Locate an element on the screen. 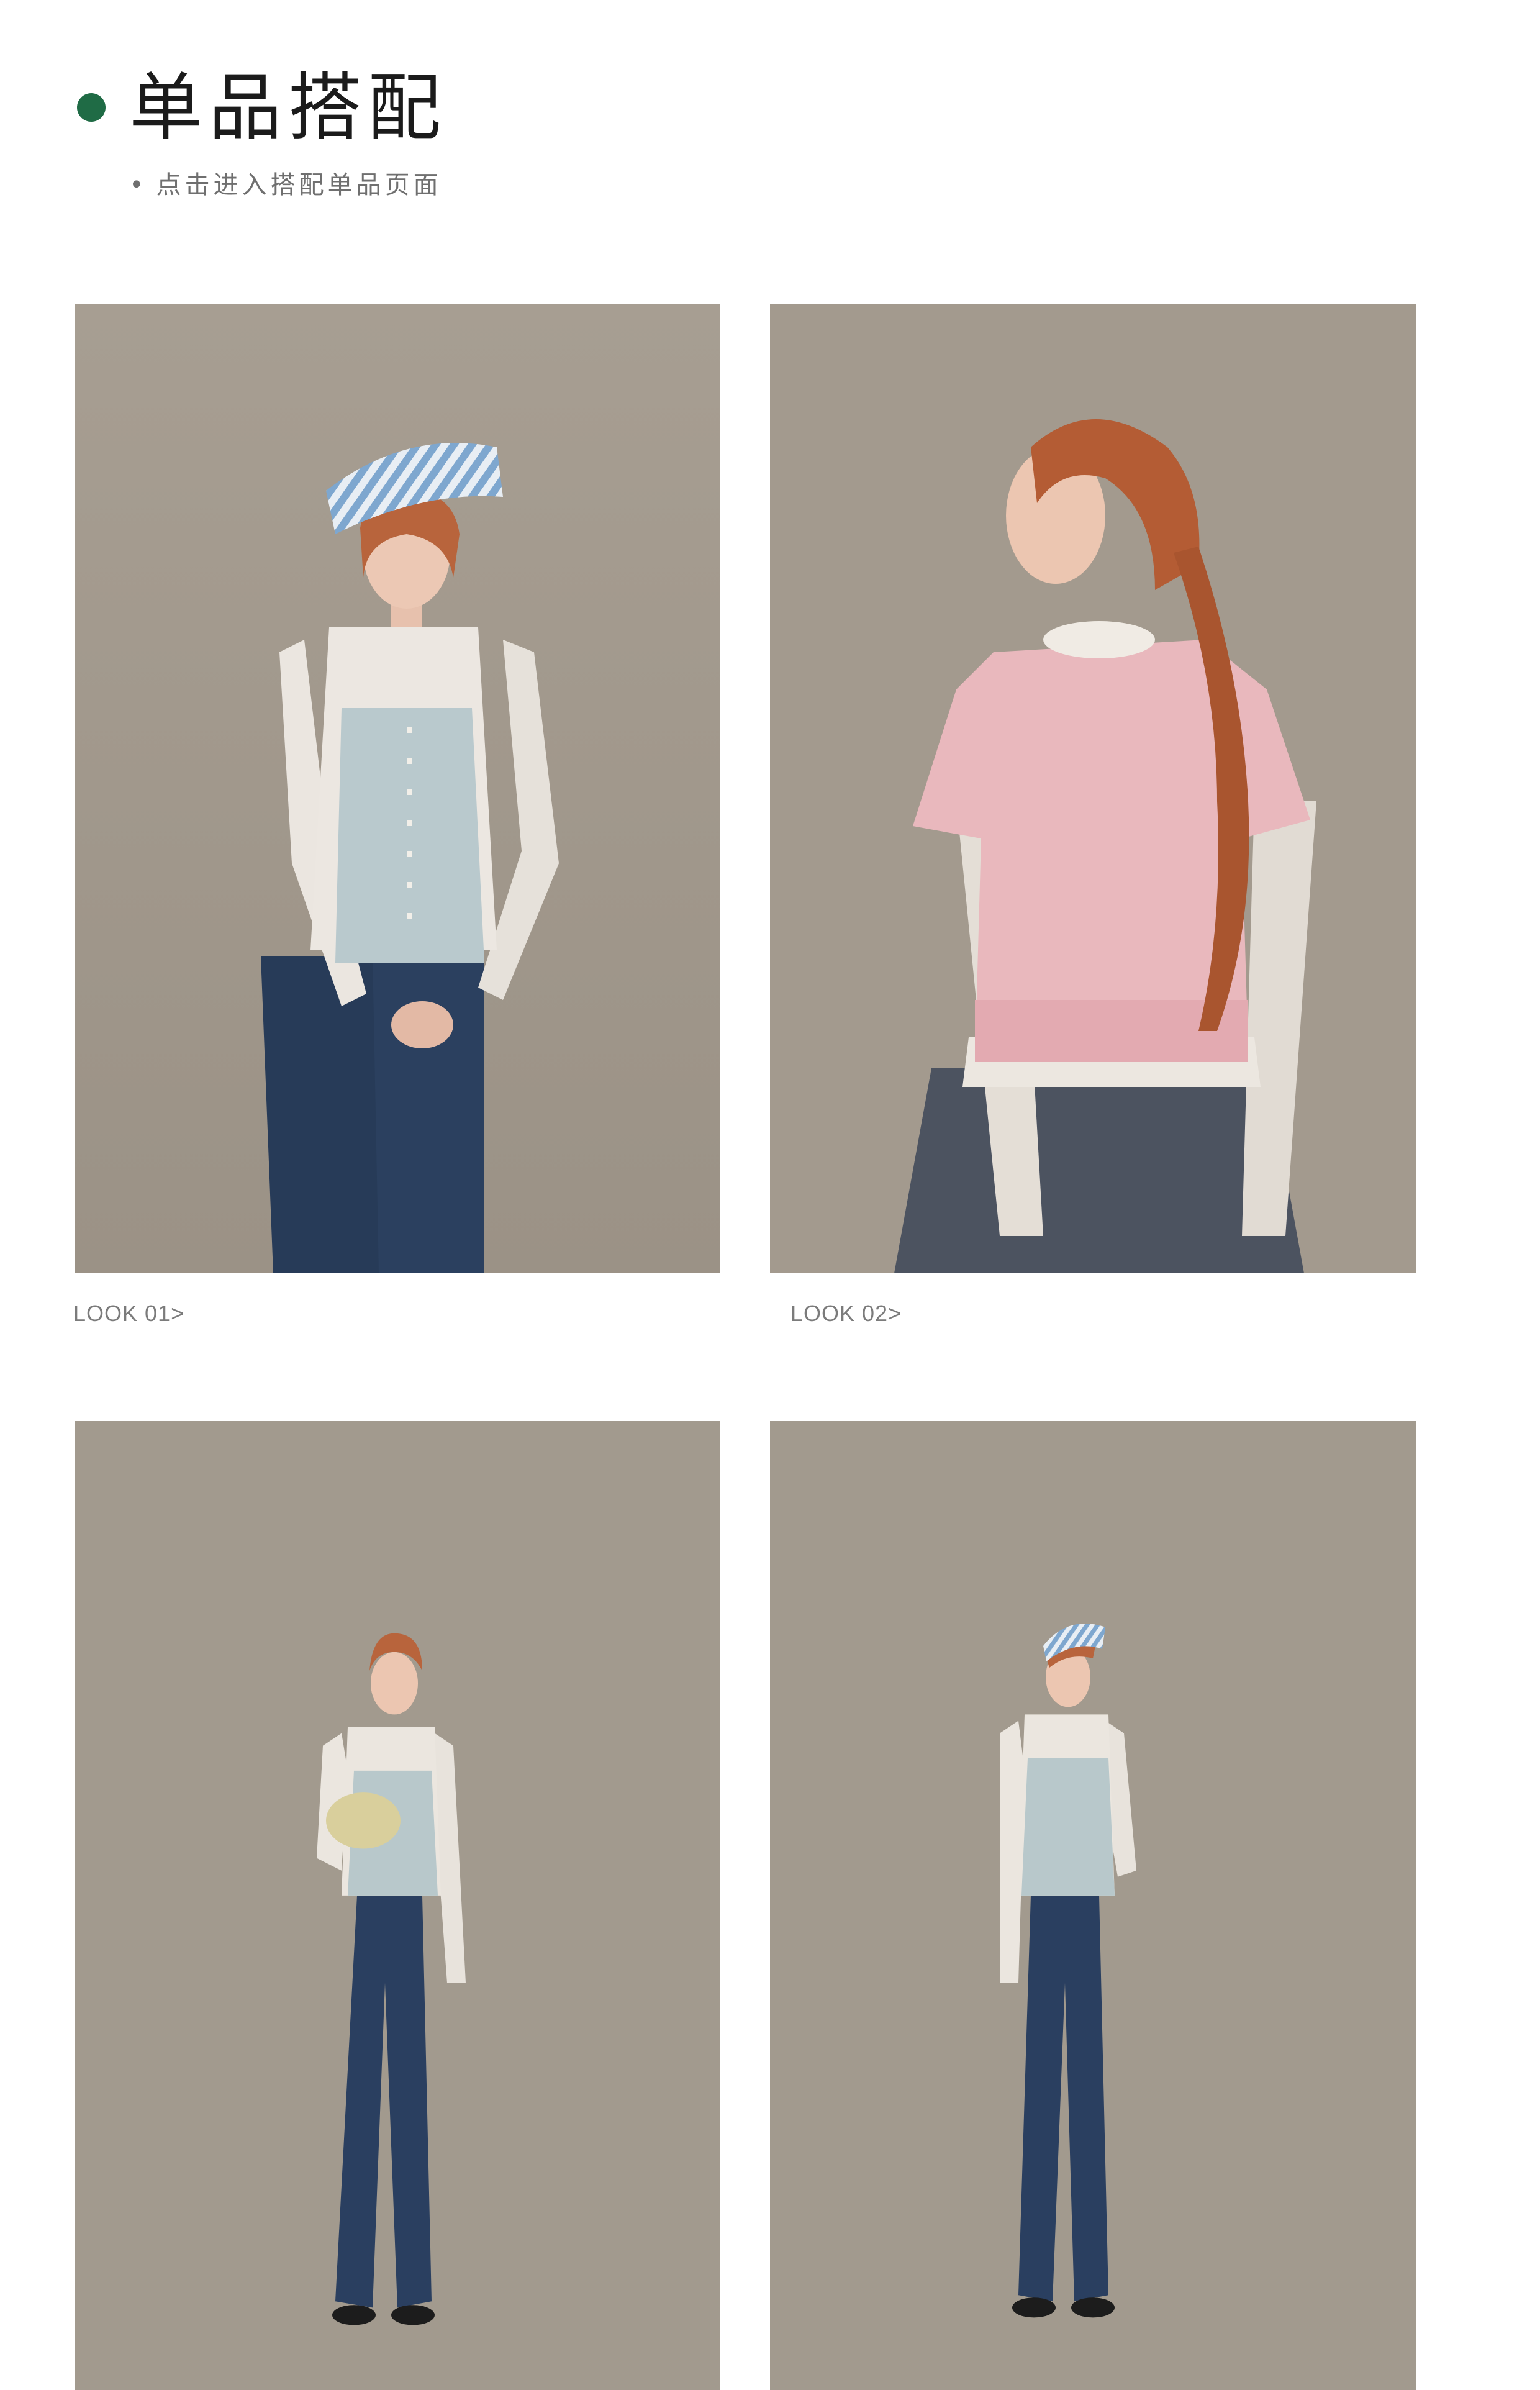 Image resolution: width=1540 pixels, height=2390 pixels. header-bullet-dot-icon is located at coordinates (91, 107).